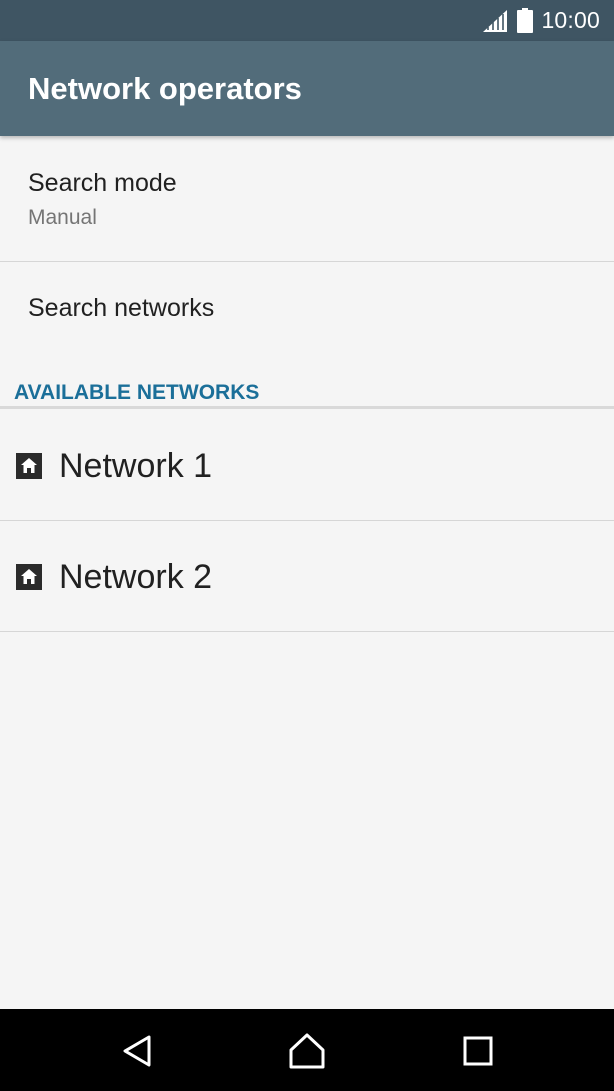 This screenshot has height=1091, width=614. Describe the element at coordinates (307, 312) in the screenshot. I see `search-networks-item: Search networks` at that location.